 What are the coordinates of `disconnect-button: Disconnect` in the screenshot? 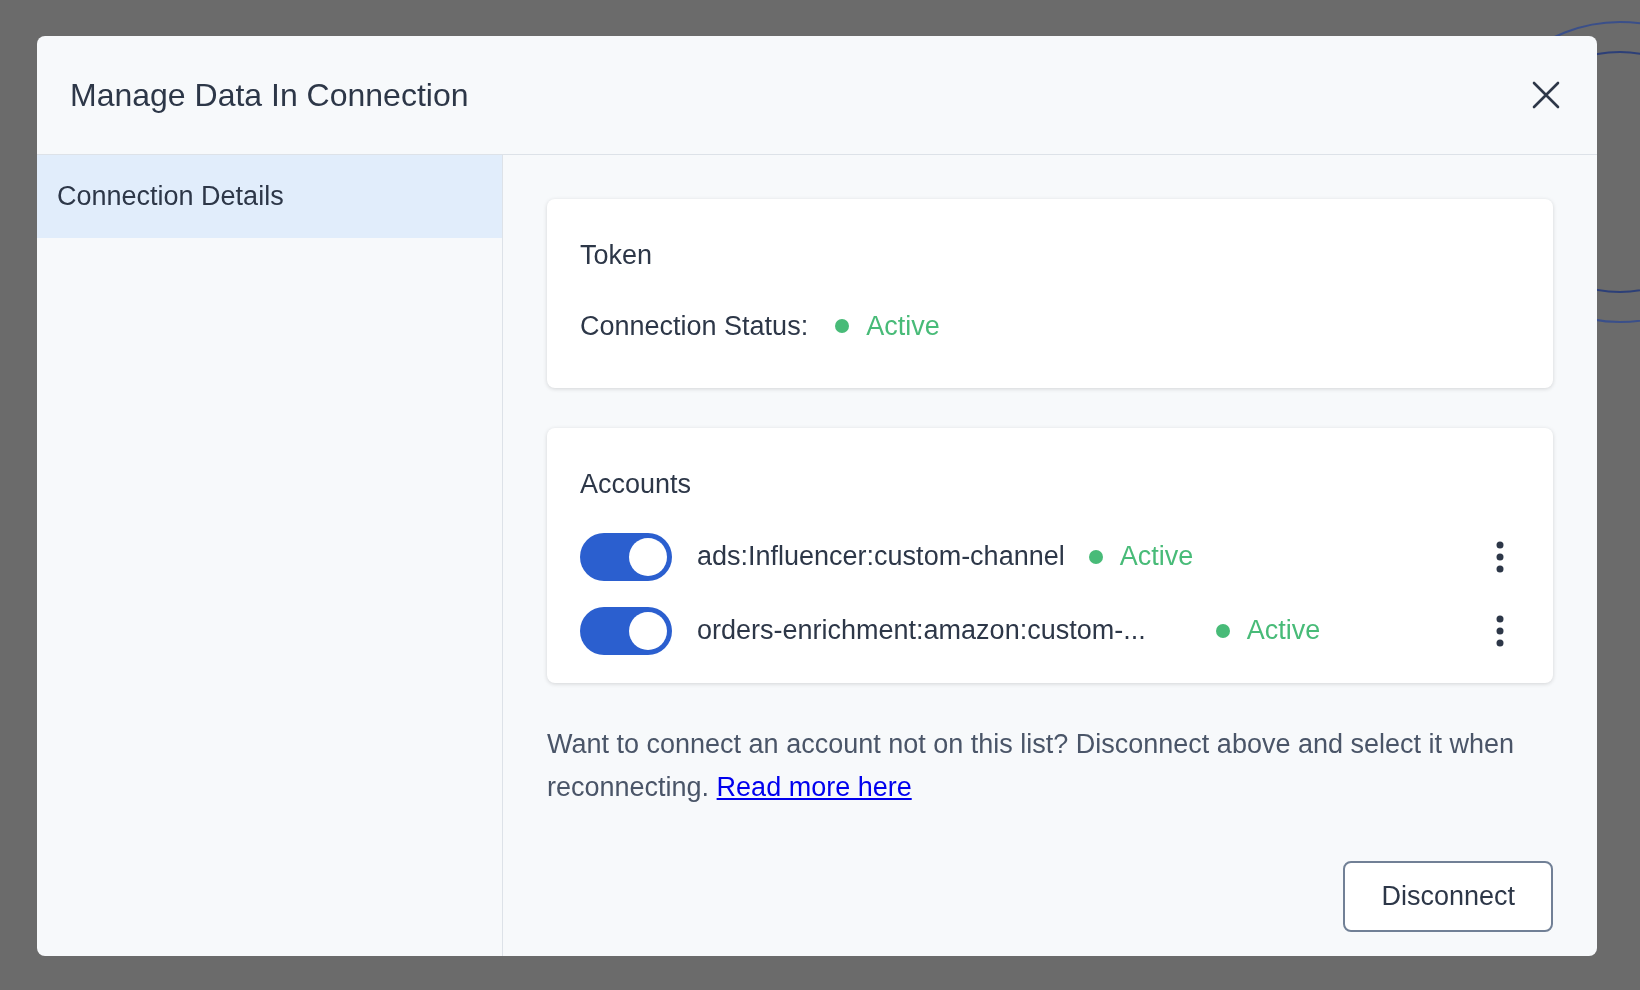 It's located at (1448, 896).